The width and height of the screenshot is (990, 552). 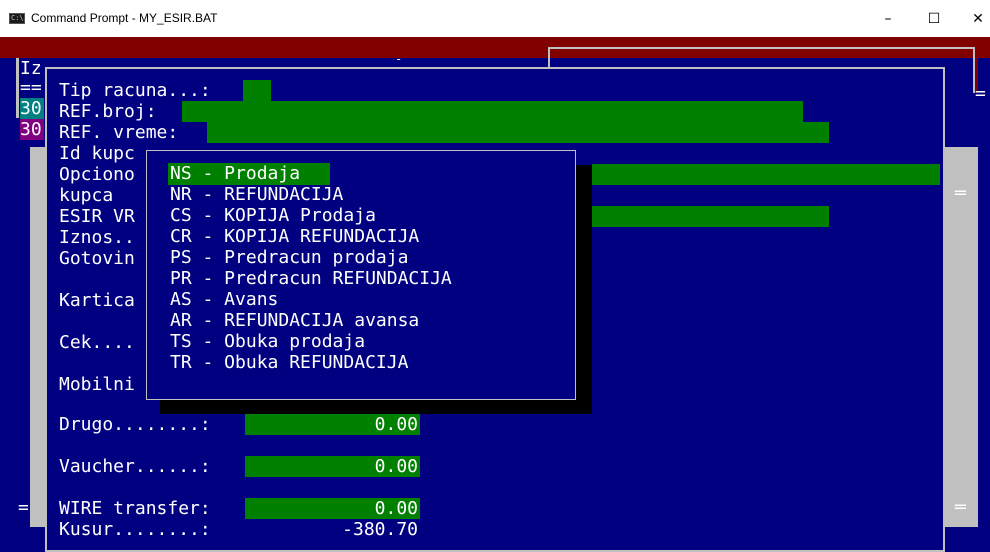 What do you see at coordinates (380, 529) in the screenshot?
I see `kusur-value: -380.70` at bounding box center [380, 529].